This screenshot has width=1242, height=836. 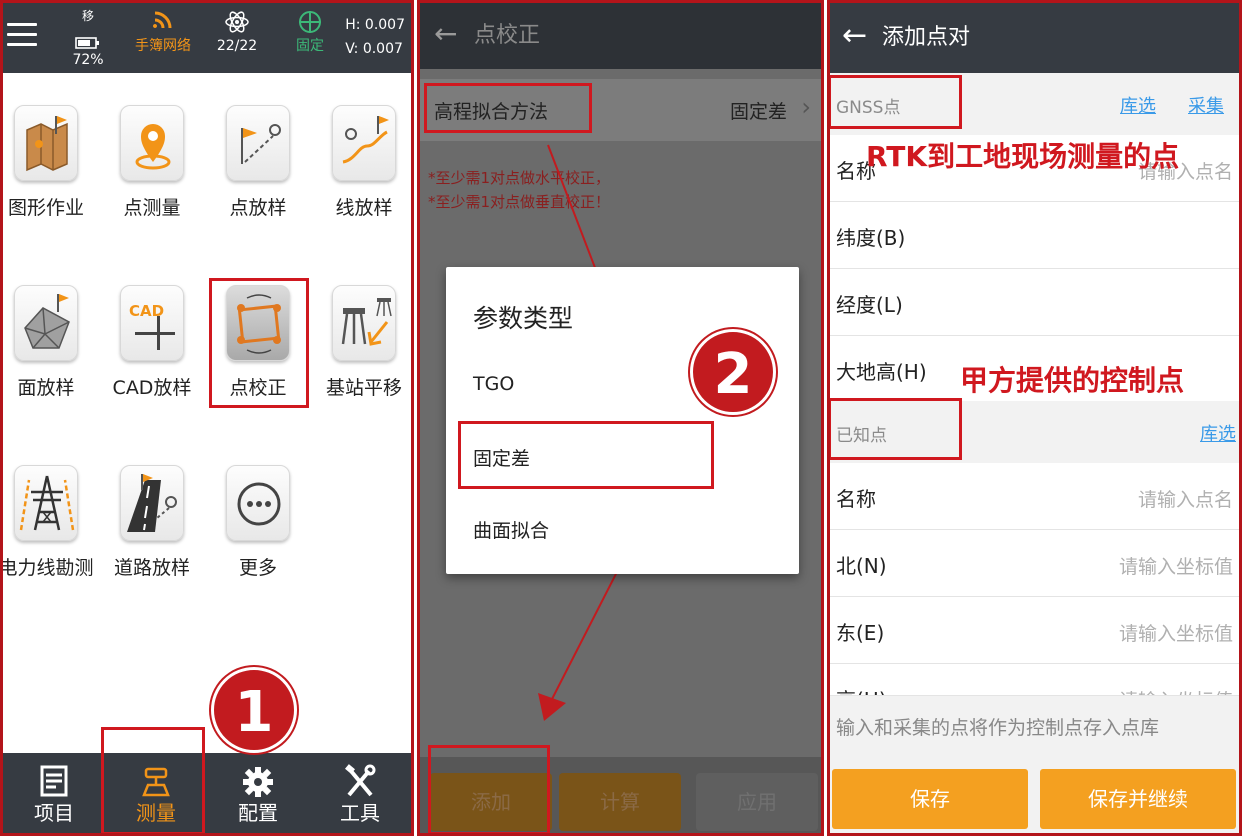 What do you see at coordinates (360, 813) in the screenshot?
I see `nav-label: 工具` at bounding box center [360, 813].